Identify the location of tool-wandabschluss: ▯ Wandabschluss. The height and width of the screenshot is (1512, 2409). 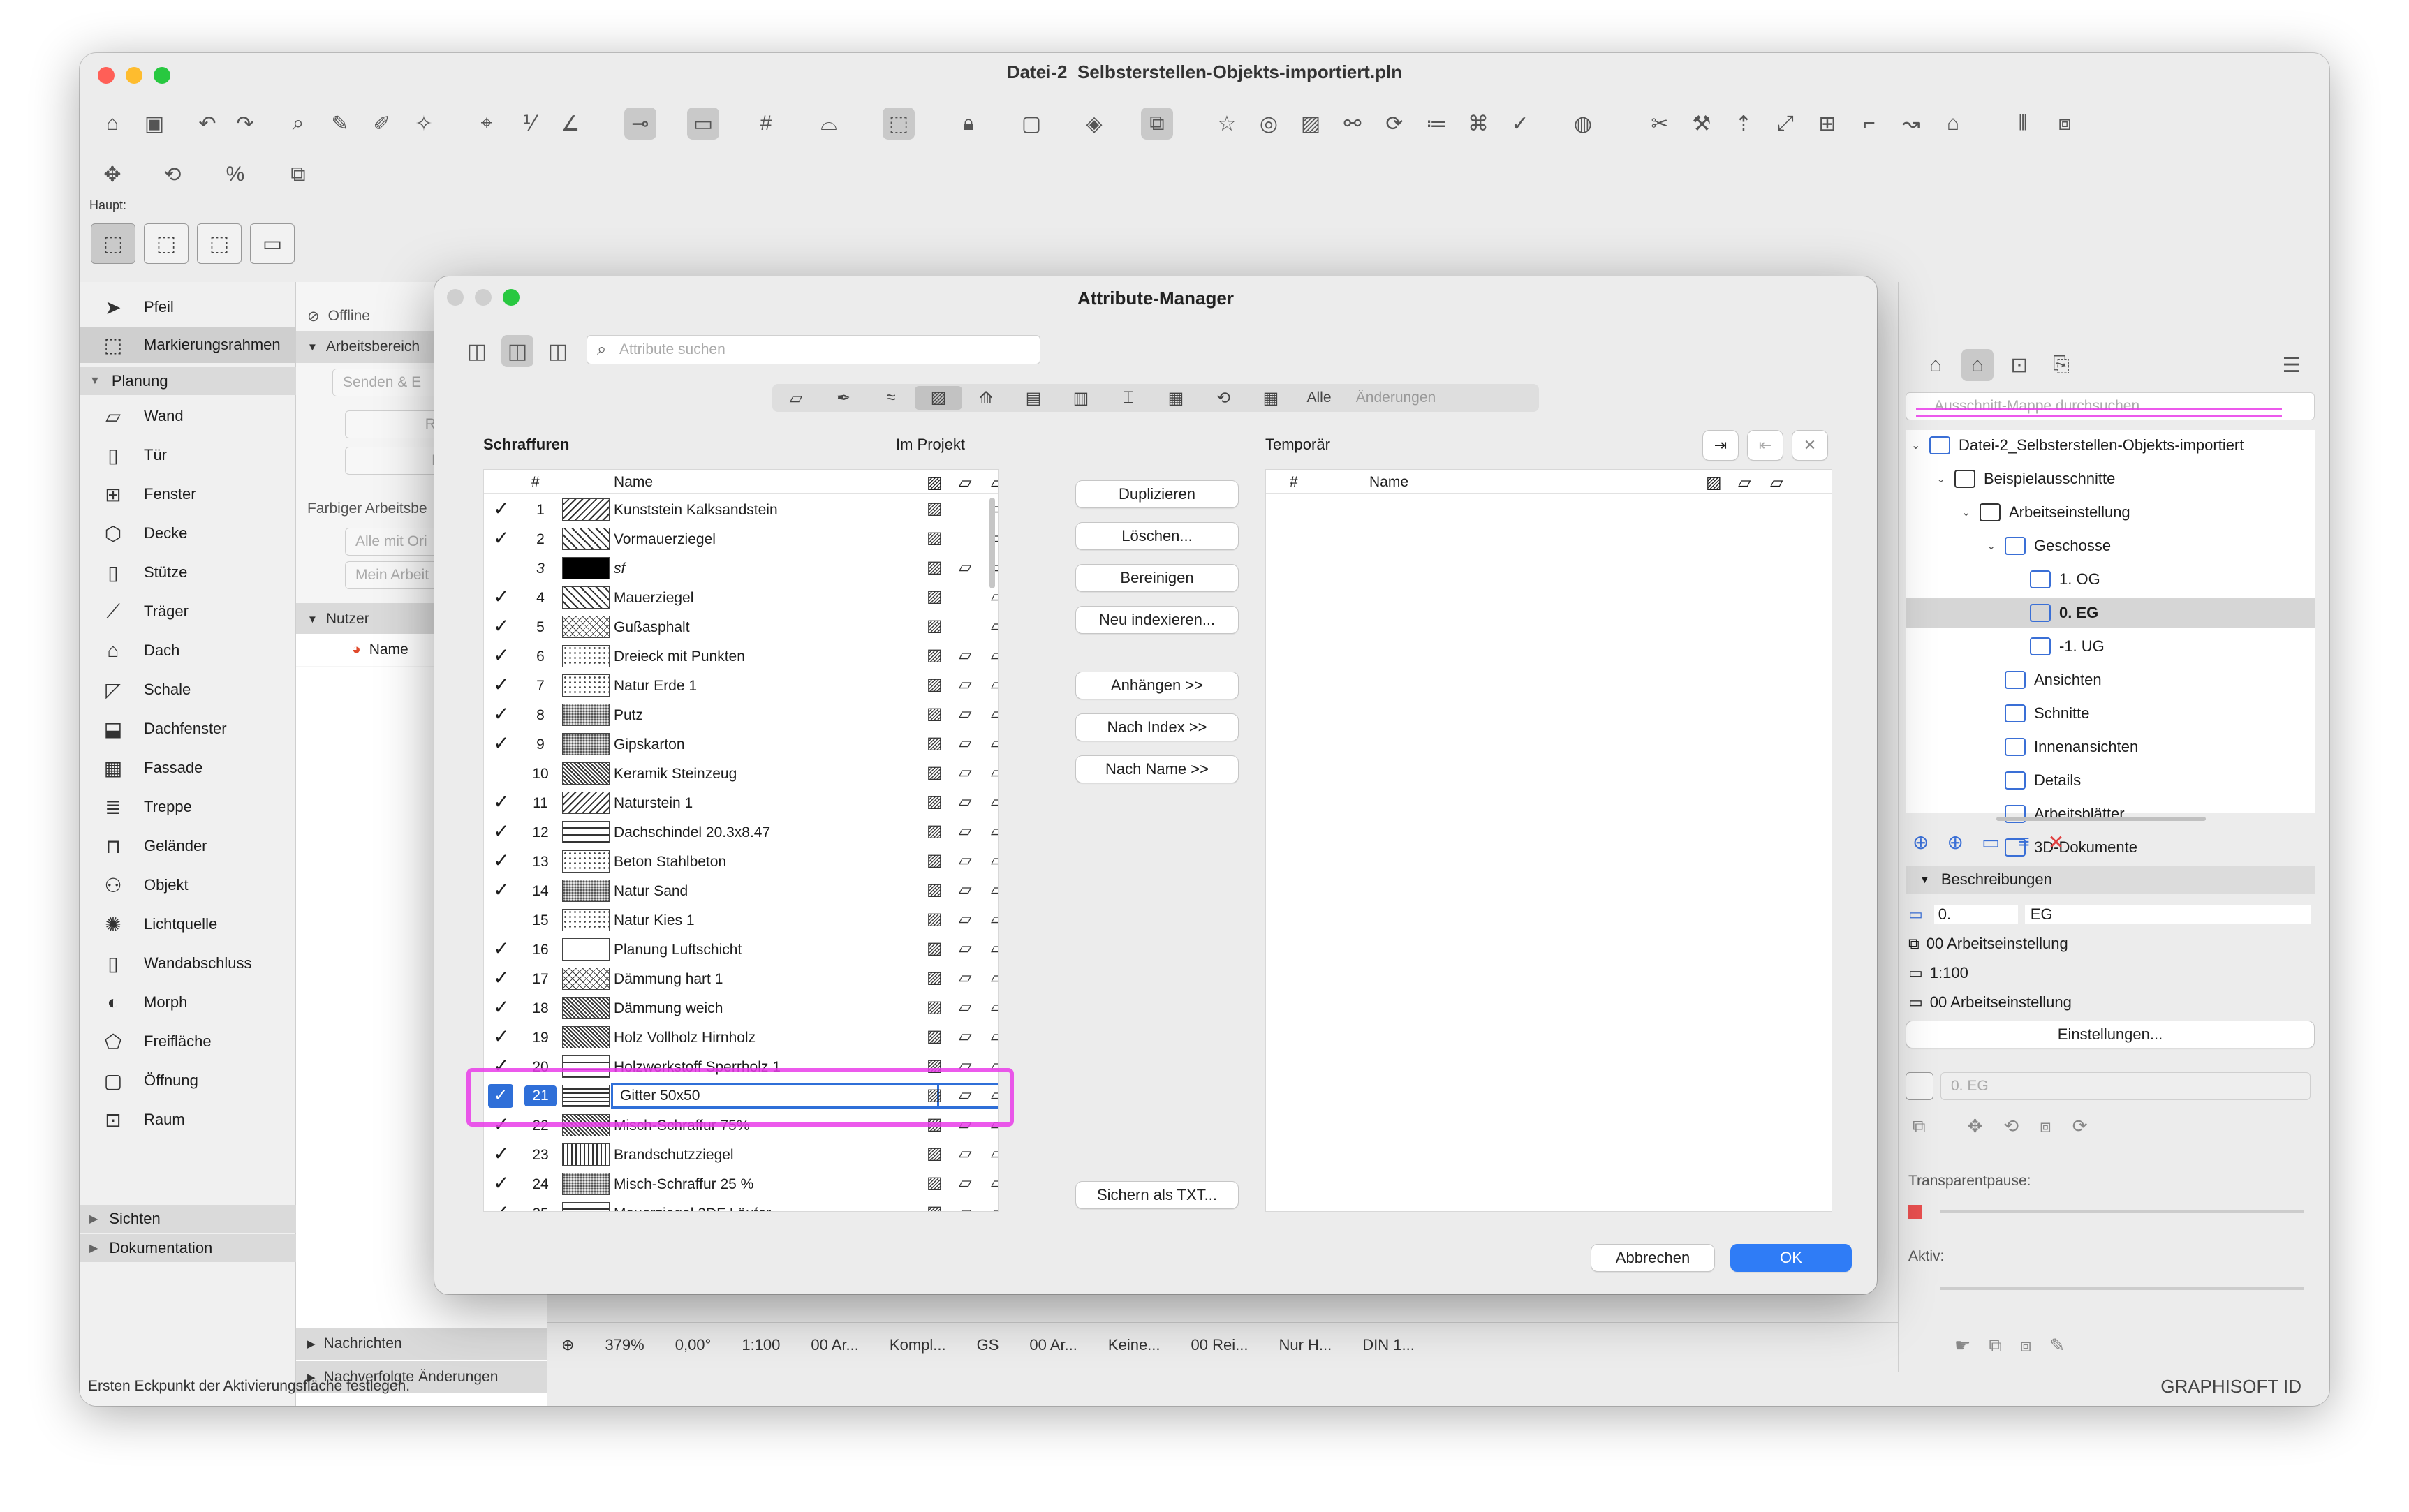
(188, 963).